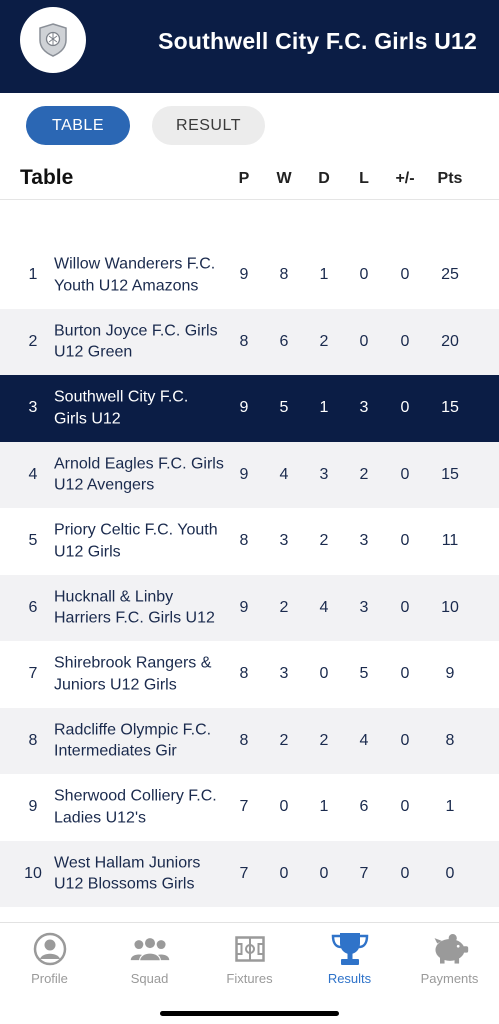  I want to click on app-header: Southwell City F.C. Girls U12, so click(249, 46).